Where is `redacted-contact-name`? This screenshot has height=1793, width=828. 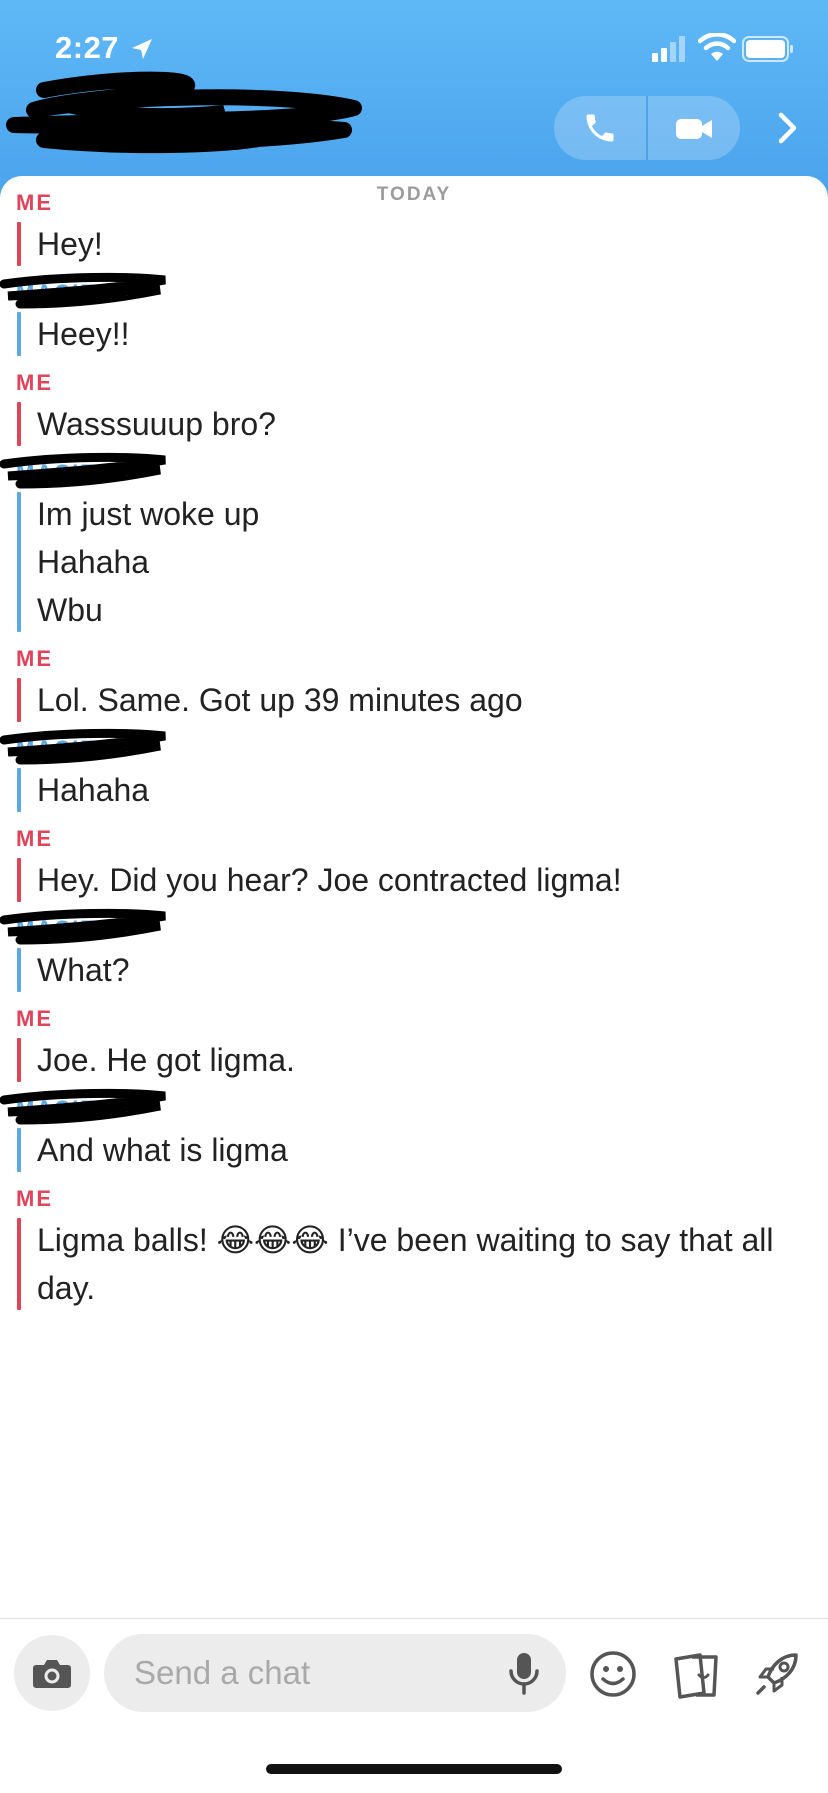 redacted-contact-name is located at coordinates (184, 112).